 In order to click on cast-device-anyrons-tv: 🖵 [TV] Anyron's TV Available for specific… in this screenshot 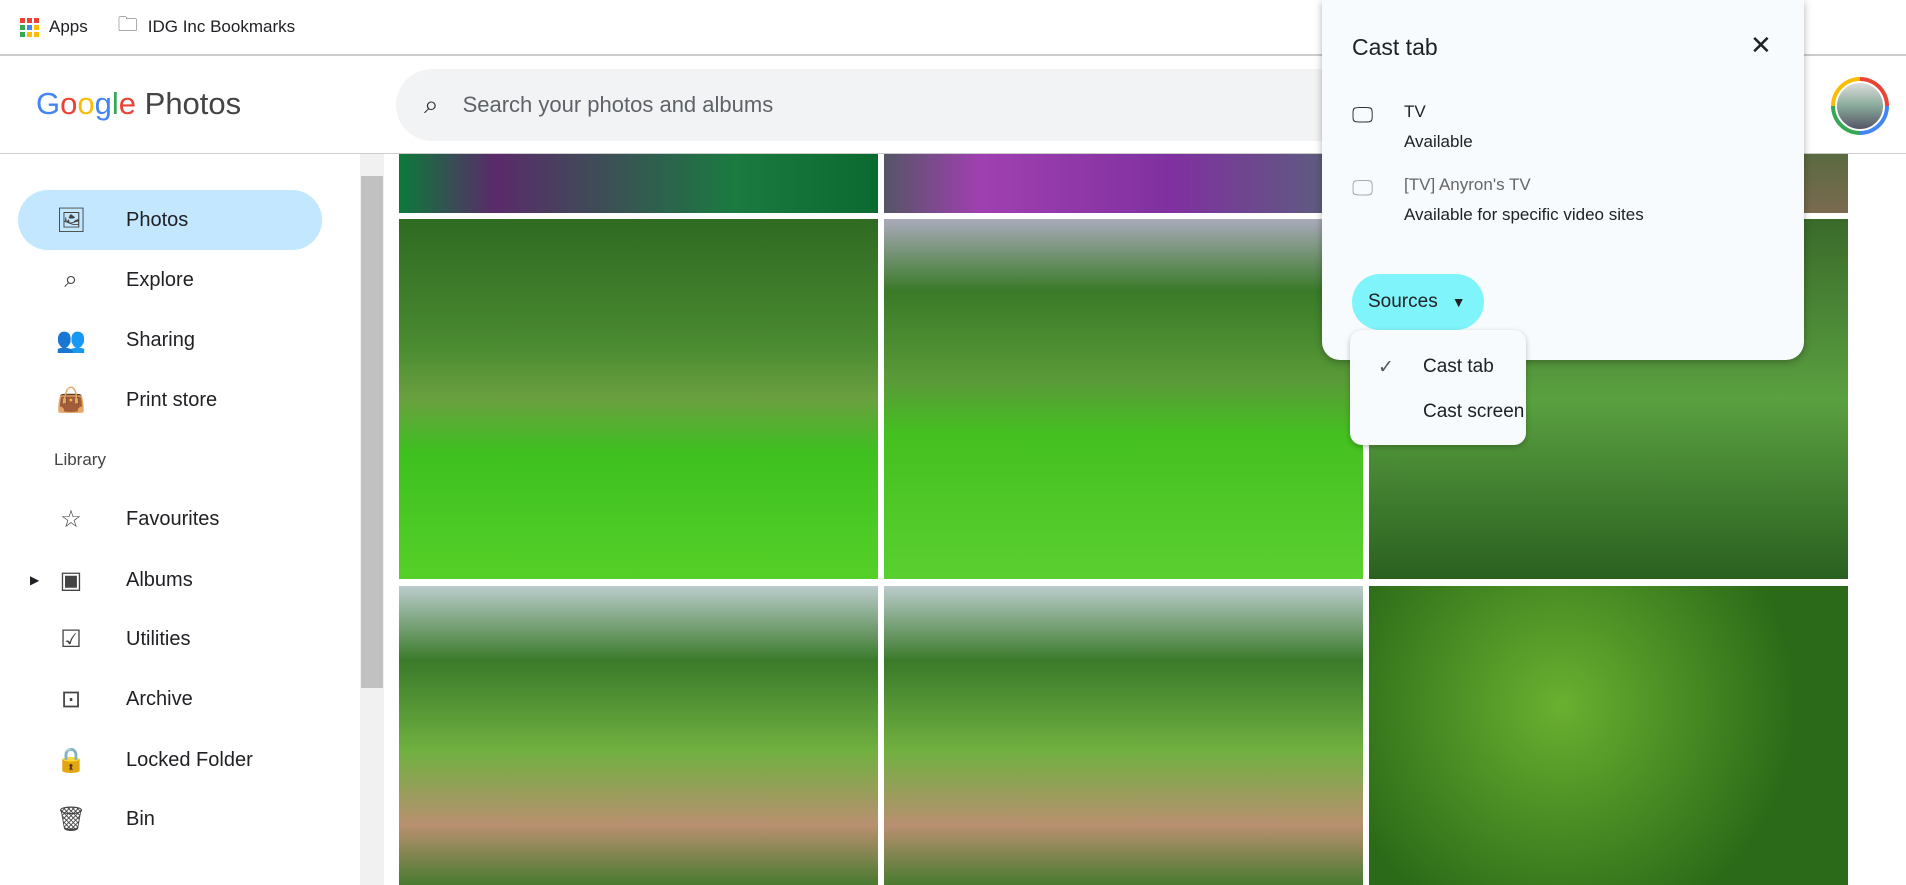, I will do `click(1498, 200)`.